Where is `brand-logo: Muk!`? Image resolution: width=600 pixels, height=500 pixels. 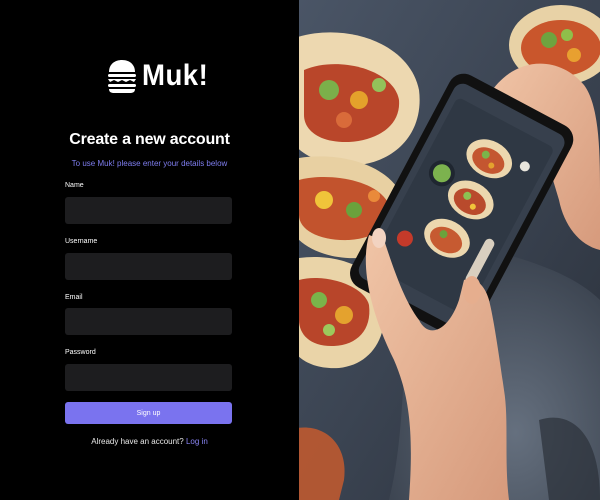
brand-logo: Muk! is located at coordinates (160, 76).